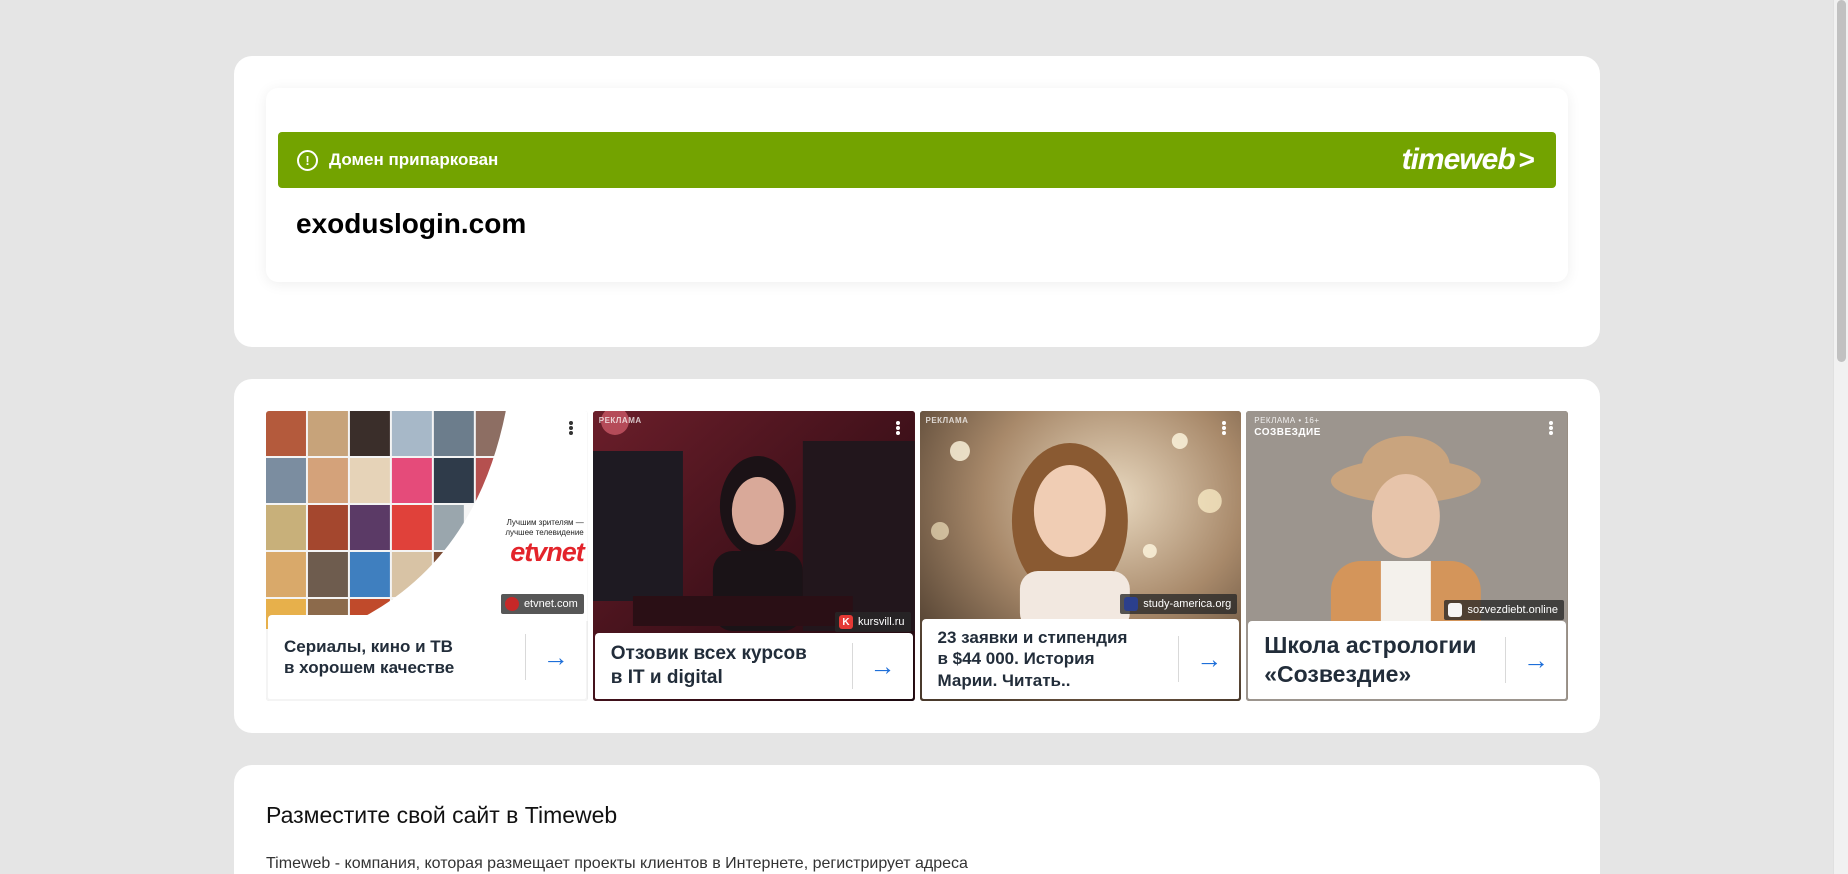  Describe the element at coordinates (545, 522) in the screenshot. I see `ad-tagline-1: Лучшим зрителям —` at that location.